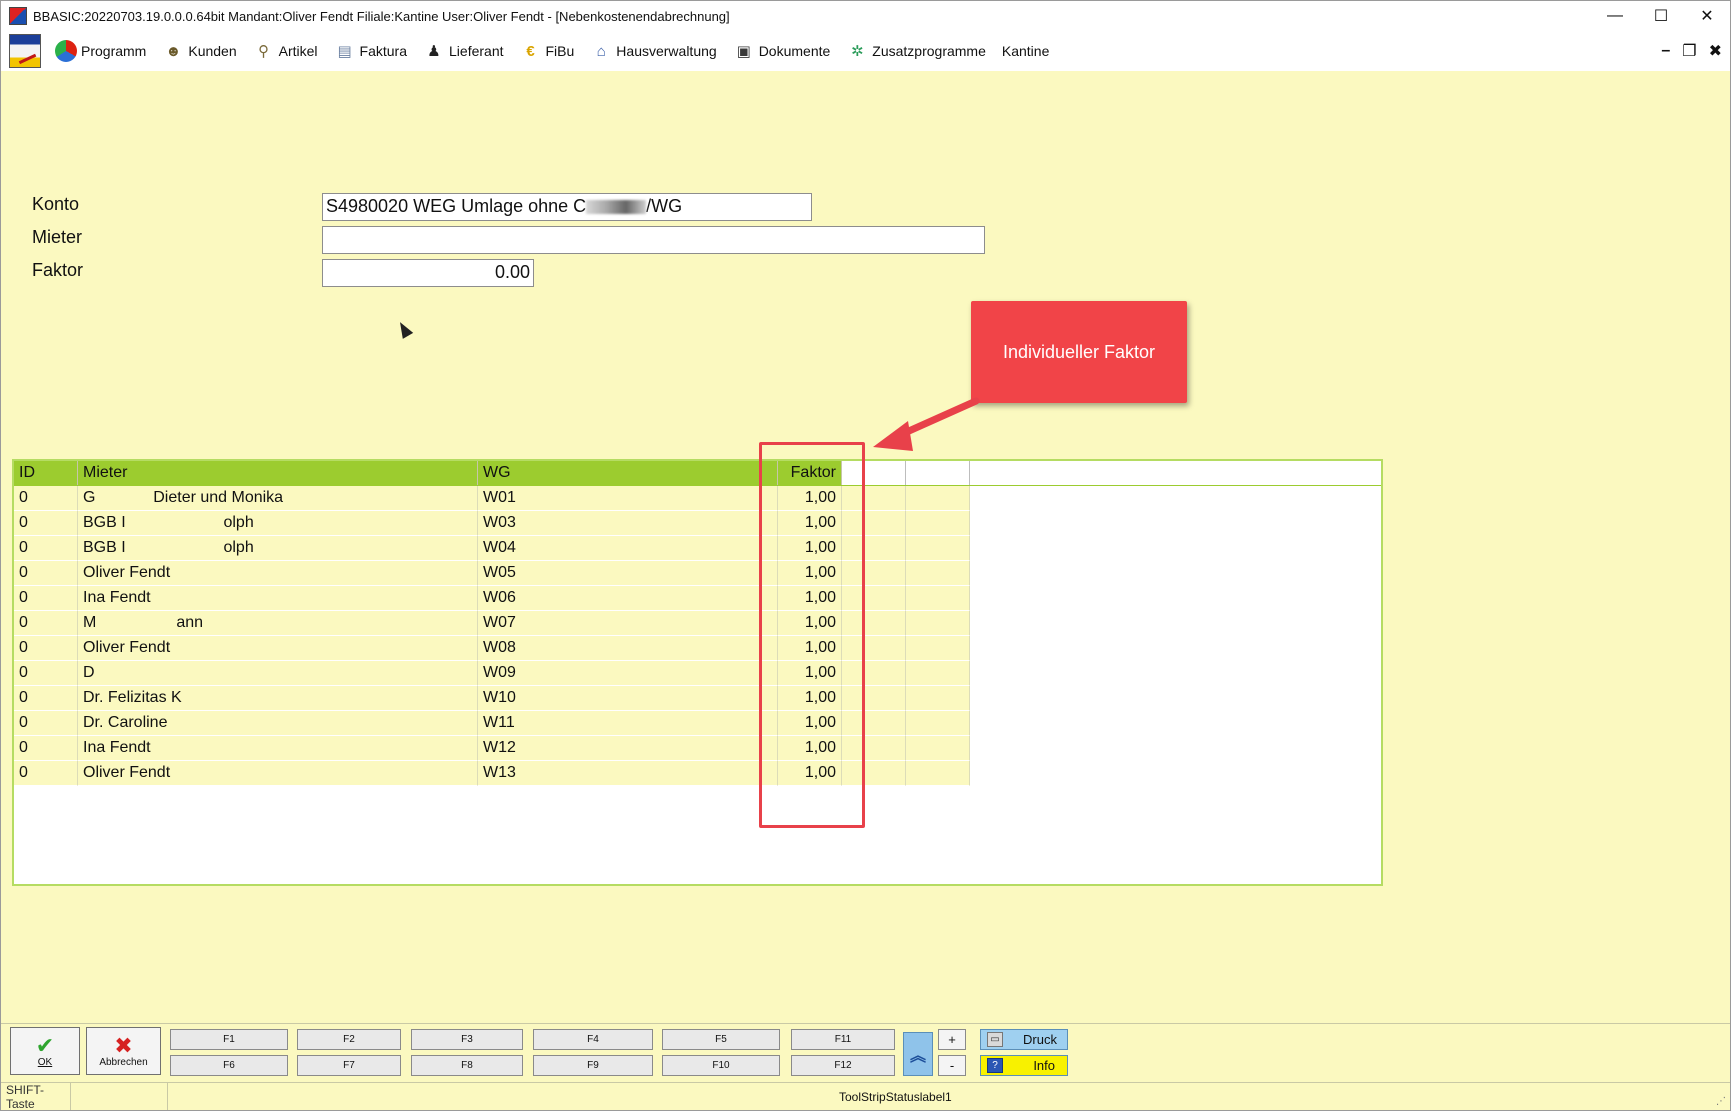 This screenshot has height=1111, width=1731. Describe the element at coordinates (995, 1065) in the screenshot. I see `help-icon: ?` at that location.